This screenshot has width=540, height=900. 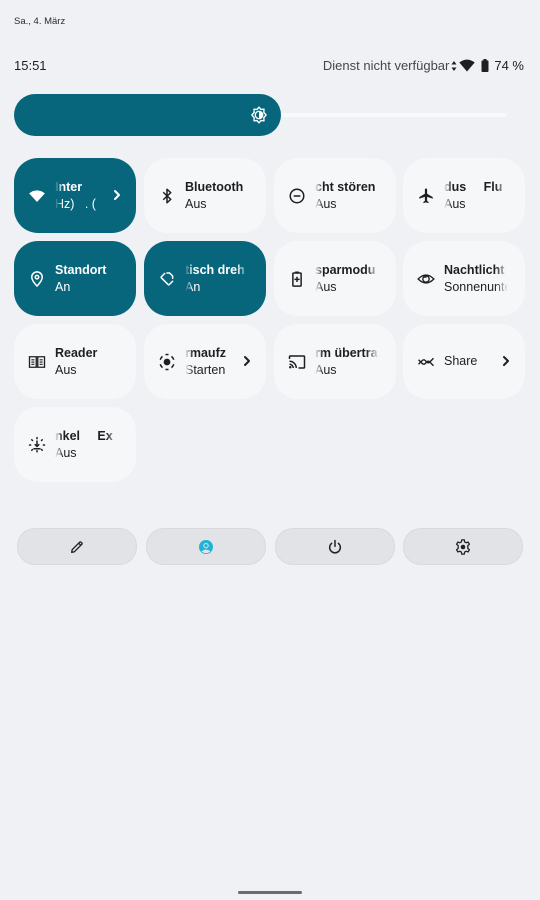 I want to click on tile-label: Standort, so click(x=81, y=270).